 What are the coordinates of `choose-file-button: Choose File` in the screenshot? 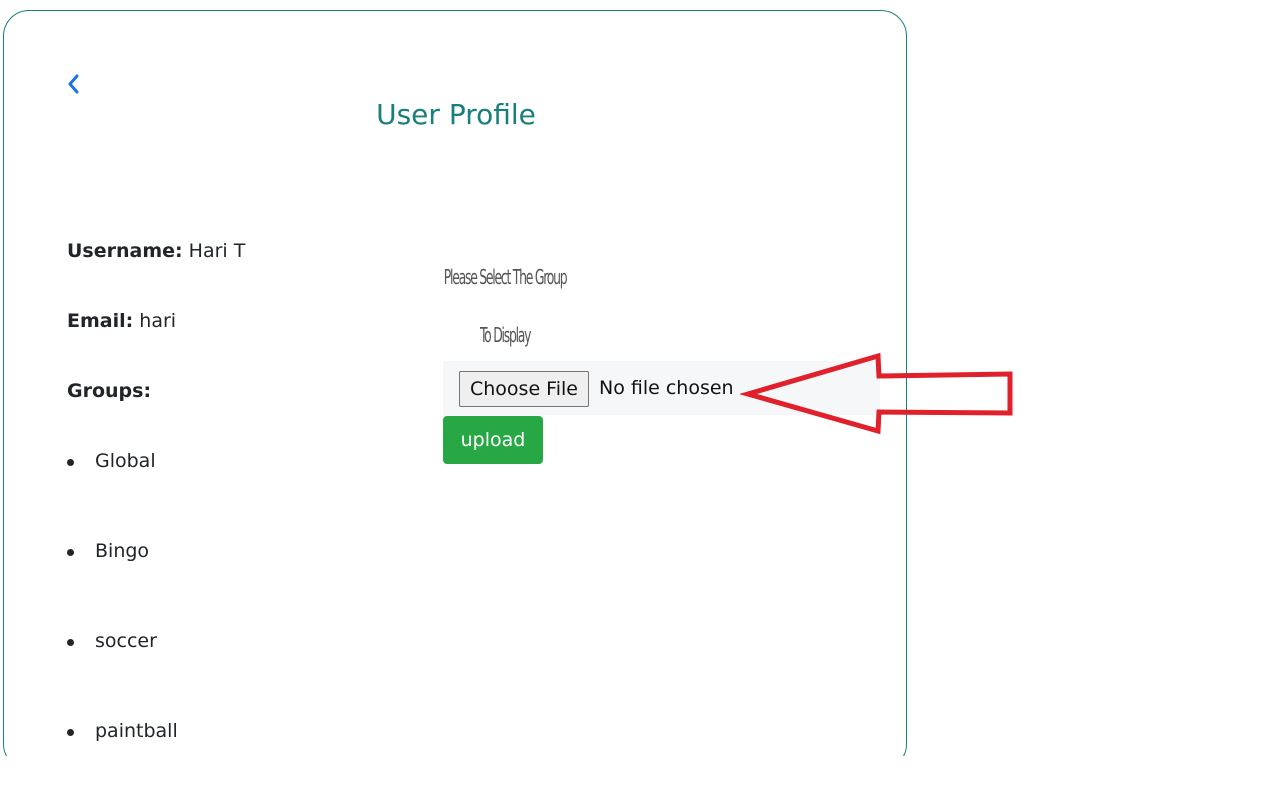 It's located at (524, 389).